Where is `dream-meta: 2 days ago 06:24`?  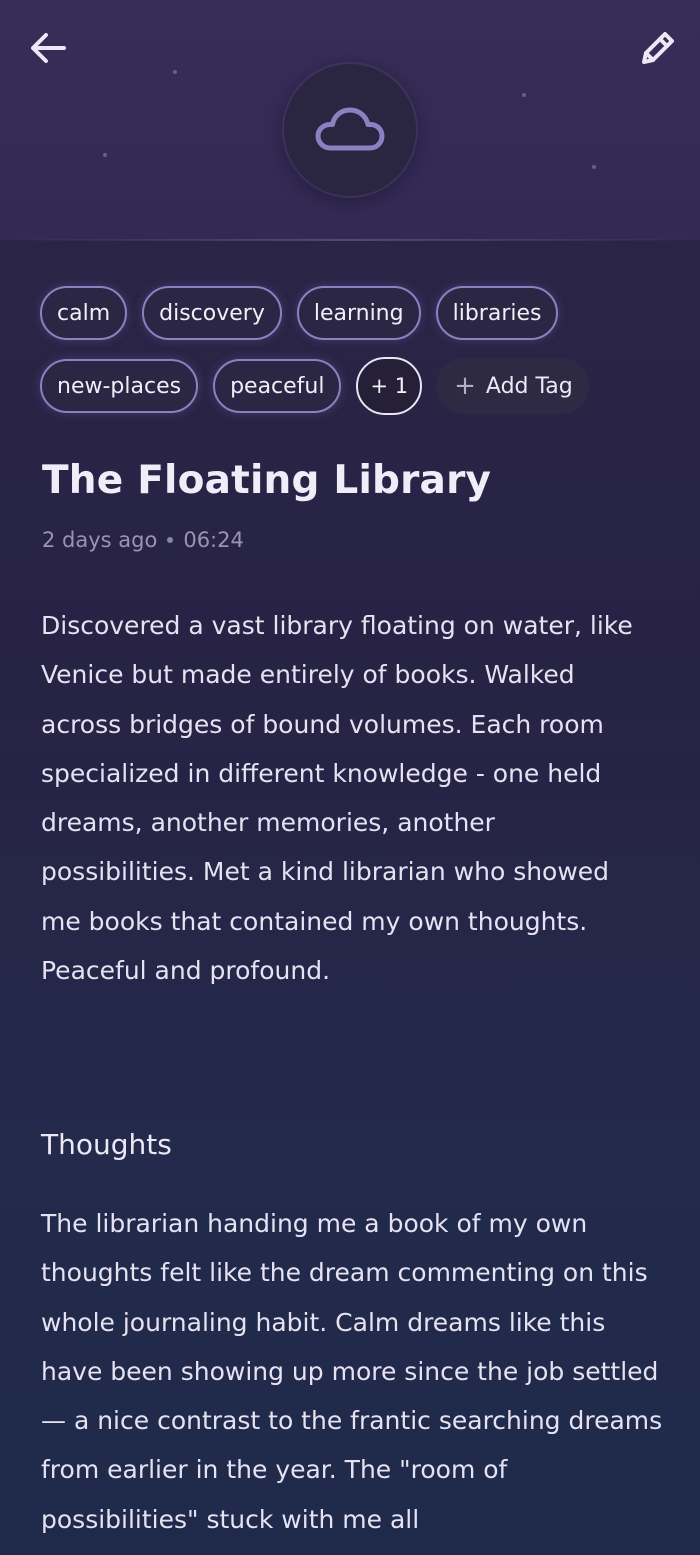 dream-meta: 2 days ago 06:24 is located at coordinates (143, 540).